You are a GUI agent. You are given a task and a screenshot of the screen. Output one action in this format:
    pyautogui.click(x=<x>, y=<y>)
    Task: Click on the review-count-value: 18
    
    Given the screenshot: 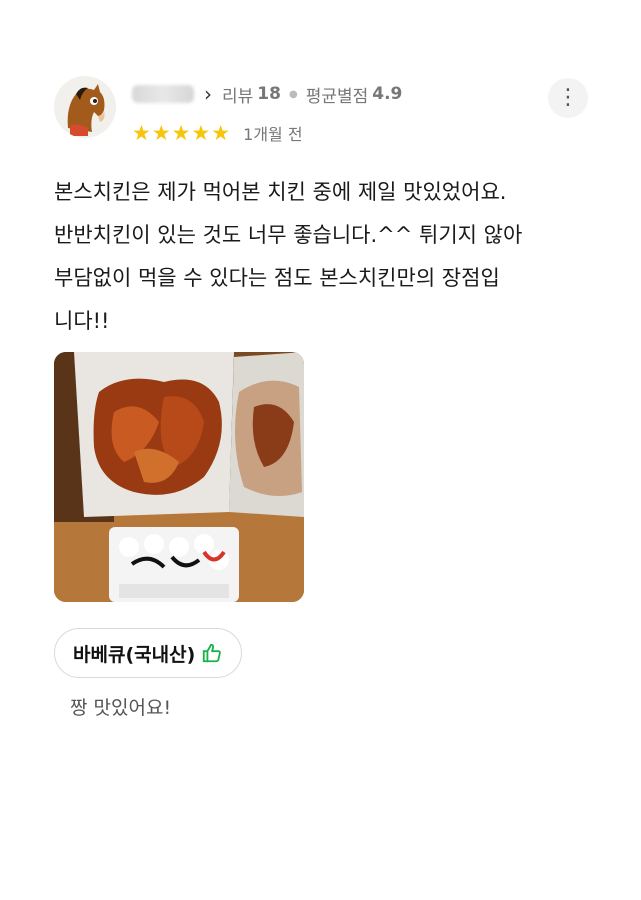 What is the action you would take?
    pyautogui.click(x=269, y=94)
    